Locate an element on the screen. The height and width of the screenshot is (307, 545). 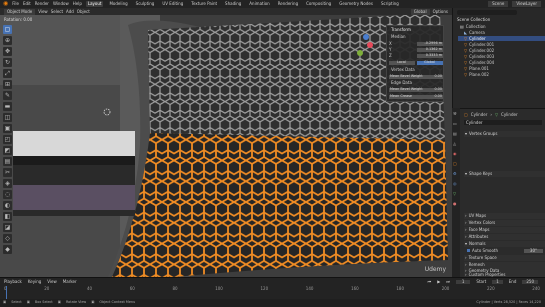
median-x-field: -0.2996 m is located at coordinates (430, 43).